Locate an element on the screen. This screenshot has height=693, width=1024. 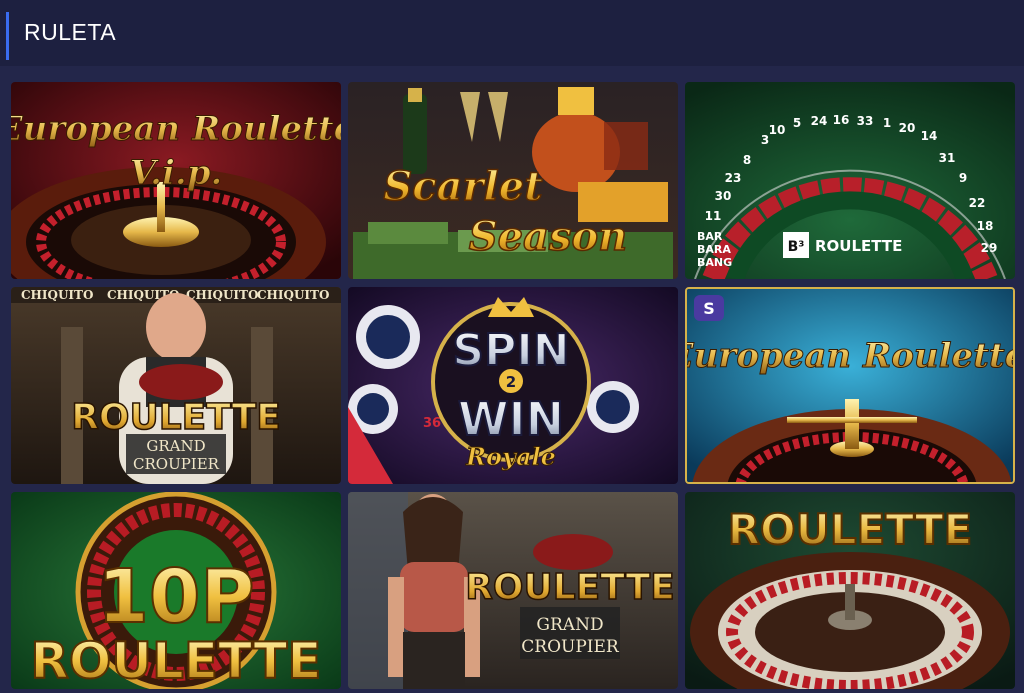
game-thumbnail: 36 SPIN 2 WIN Royale is located at coordinates (513, 385).